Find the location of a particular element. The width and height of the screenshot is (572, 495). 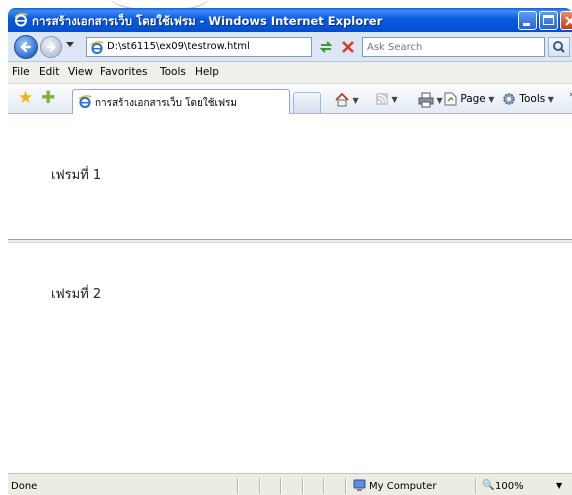

refresh-icon is located at coordinates (326, 47).